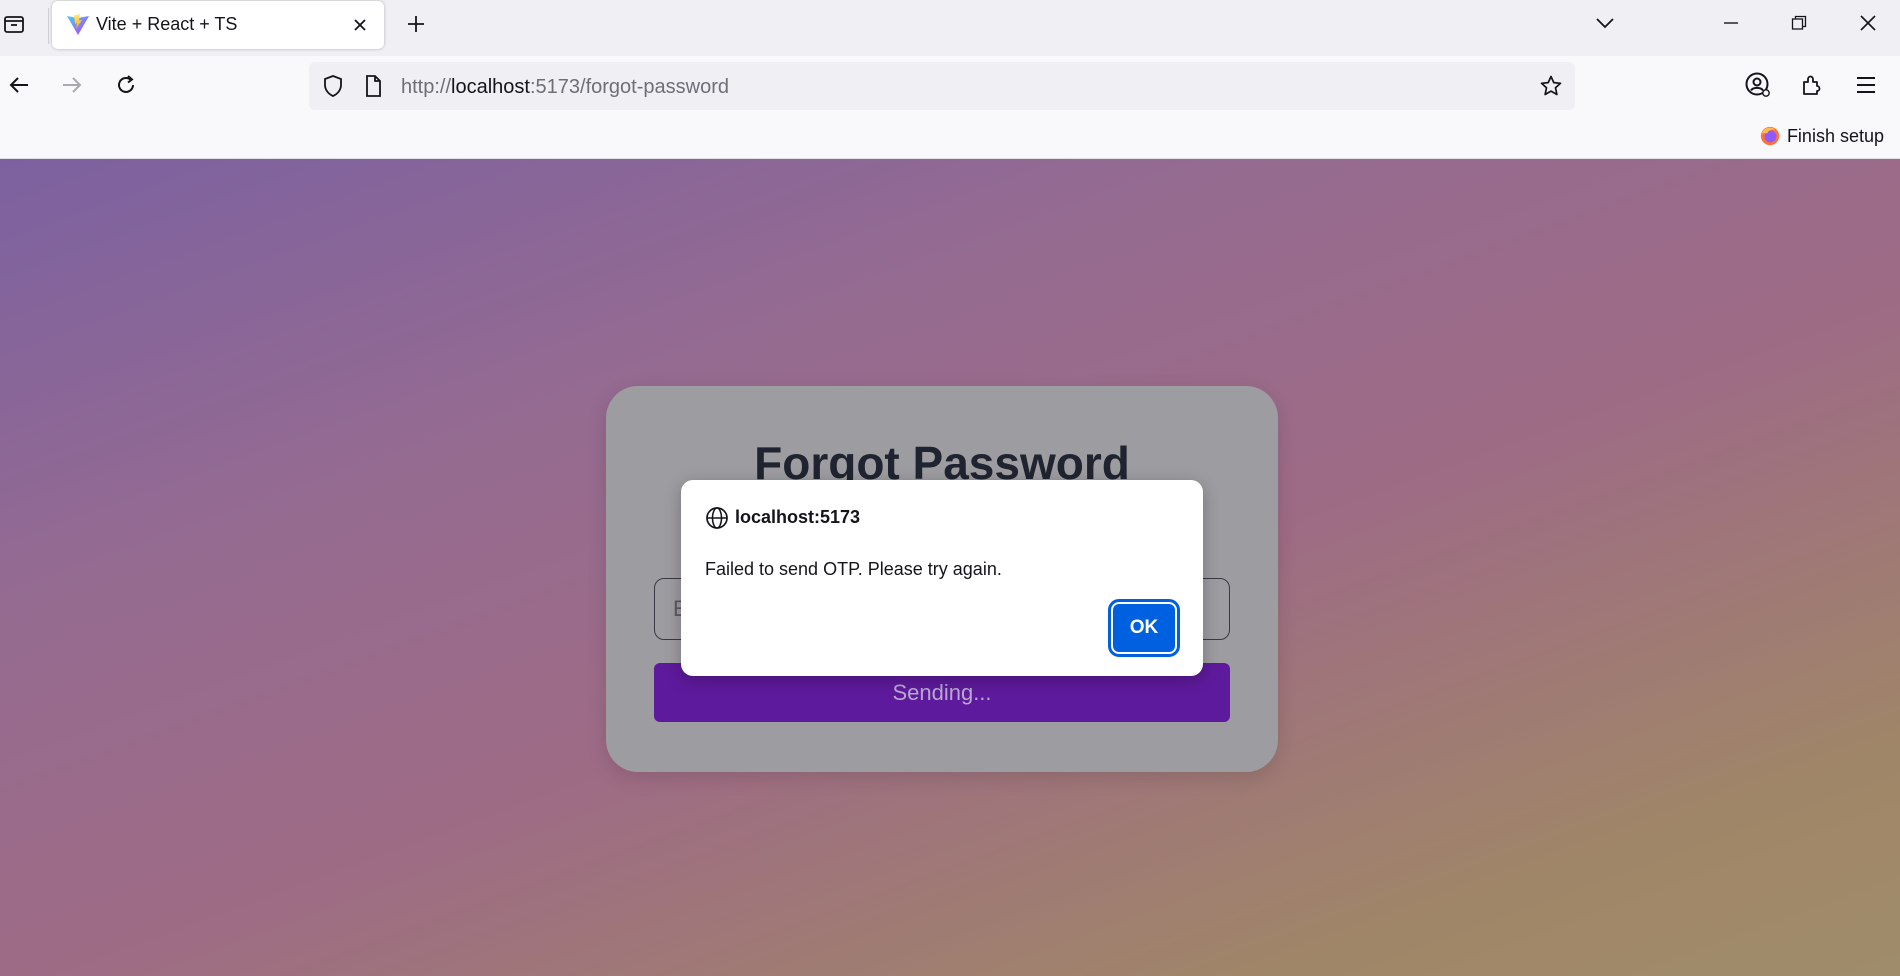 The width and height of the screenshot is (1900, 976). I want to click on close-window-icon, so click(1868, 23).